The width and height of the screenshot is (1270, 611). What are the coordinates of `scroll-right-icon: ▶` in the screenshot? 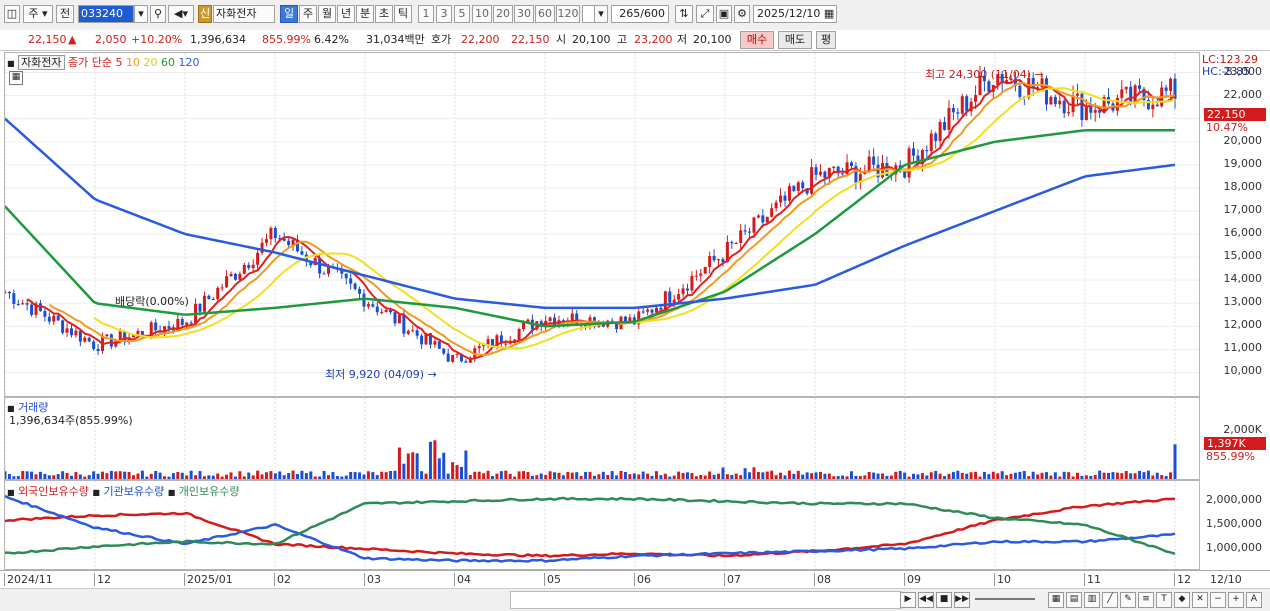 It's located at (908, 600).